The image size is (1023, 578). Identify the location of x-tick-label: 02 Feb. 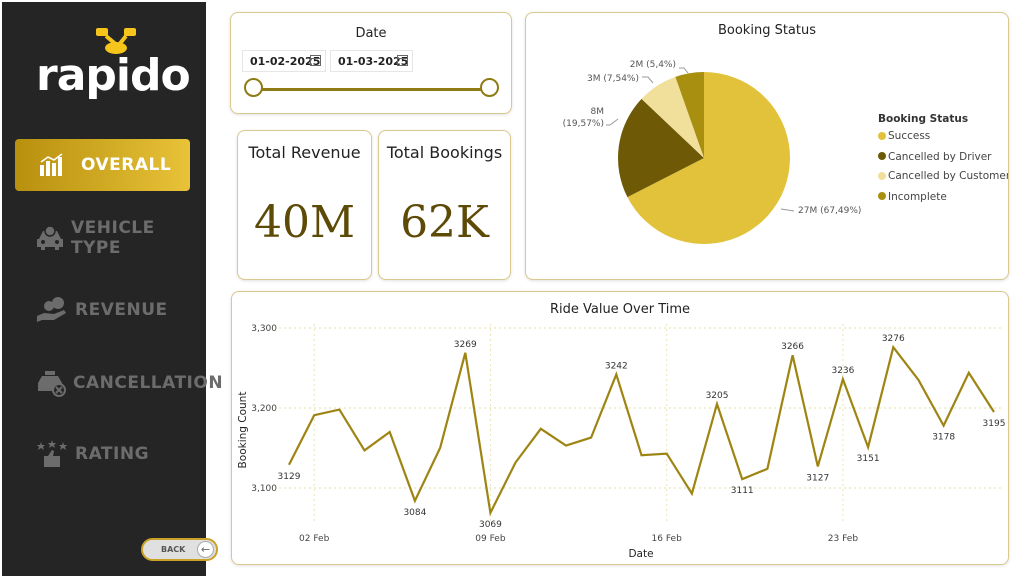
(314, 539).